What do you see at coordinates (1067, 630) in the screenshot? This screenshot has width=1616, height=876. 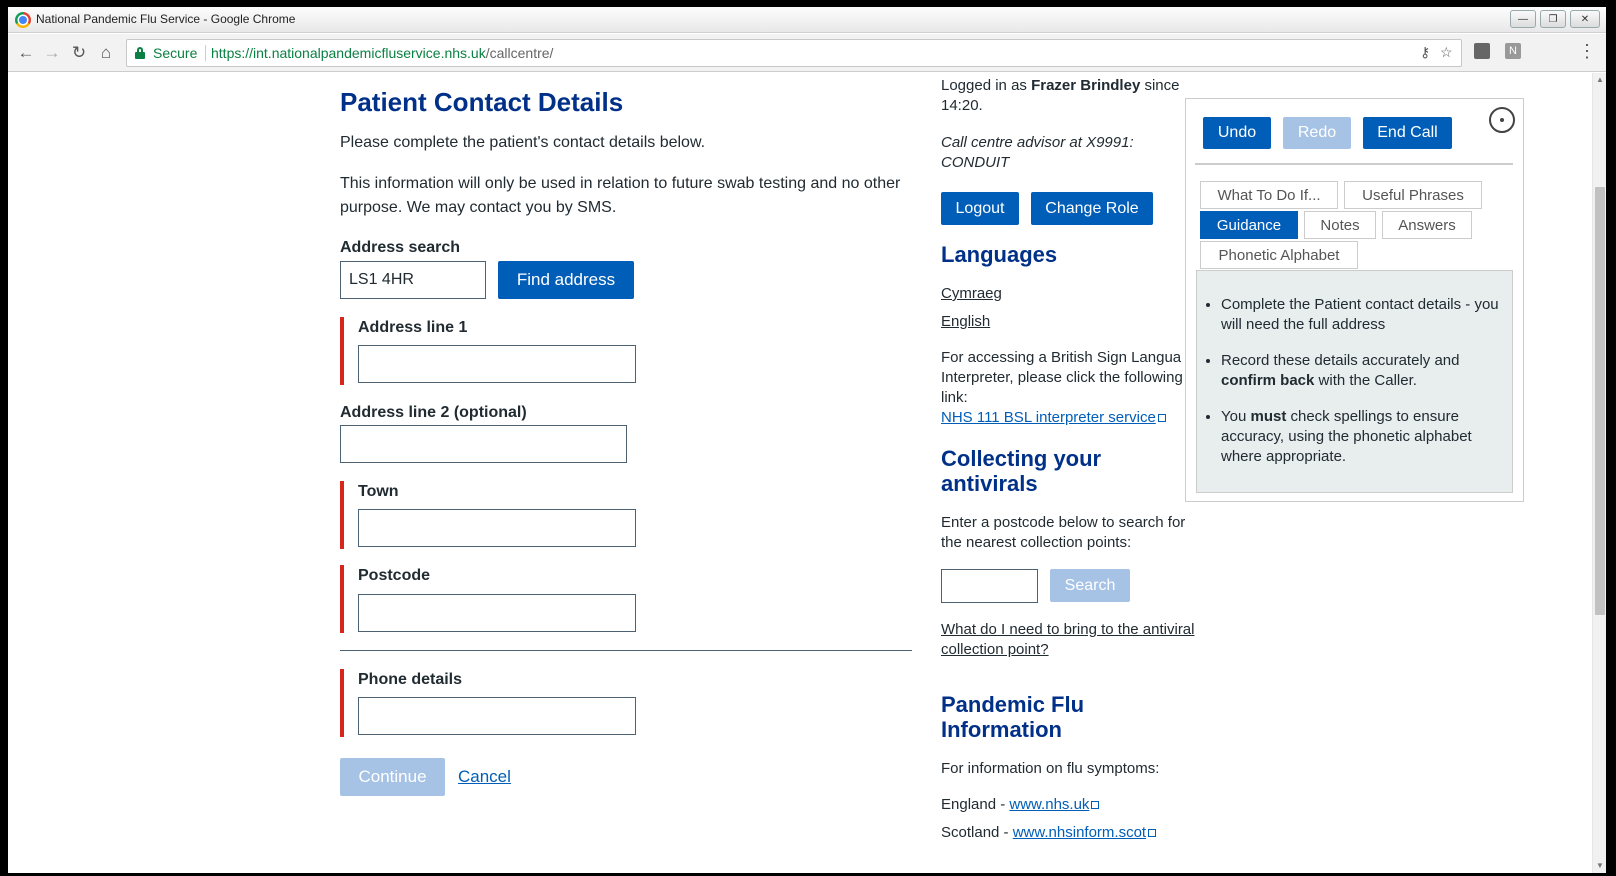 I see `bring-link-1: What do I need to bring to the antiviral` at bounding box center [1067, 630].